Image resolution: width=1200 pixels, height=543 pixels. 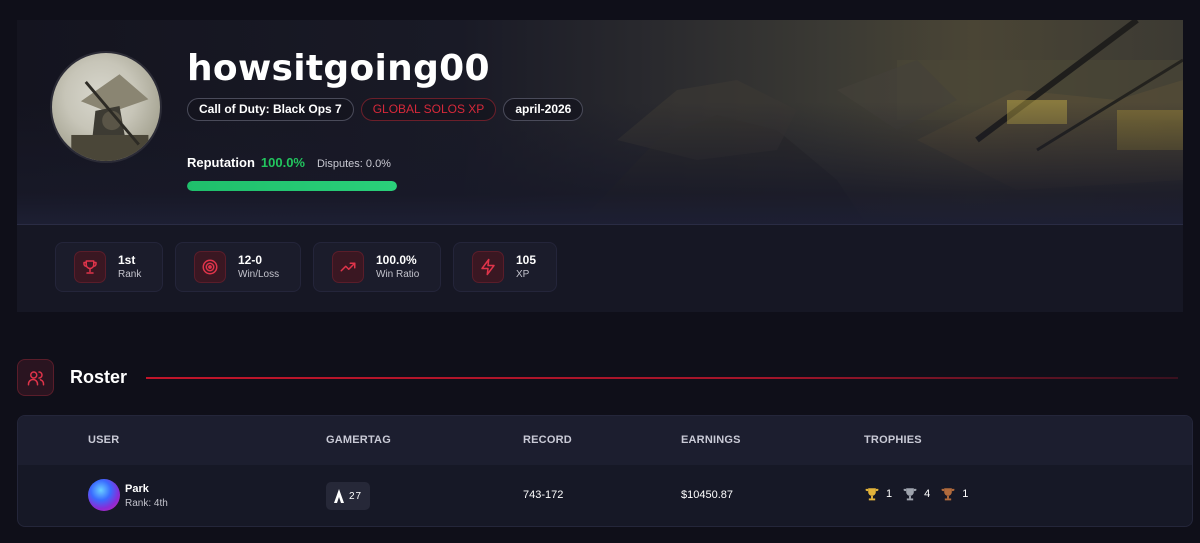 What do you see at coordinates (358, 440) in the screenshot?
I see `column-header-gamertag: GAMERTAG` at bounding box center [358, 440].